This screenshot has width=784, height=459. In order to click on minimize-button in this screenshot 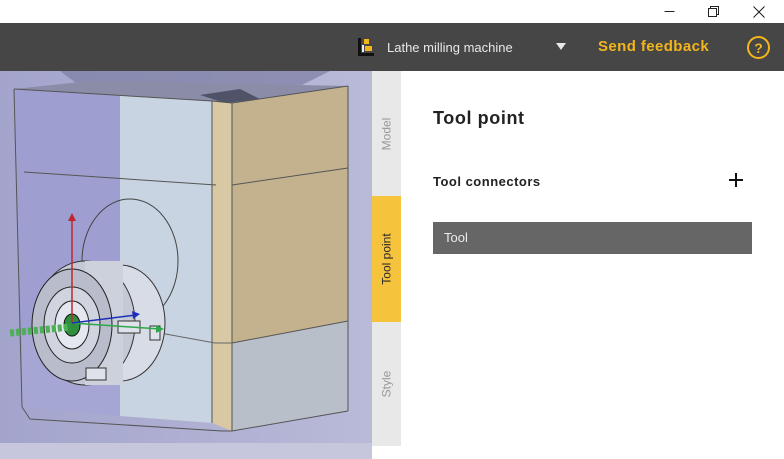, I will do `click(669, 11)`.